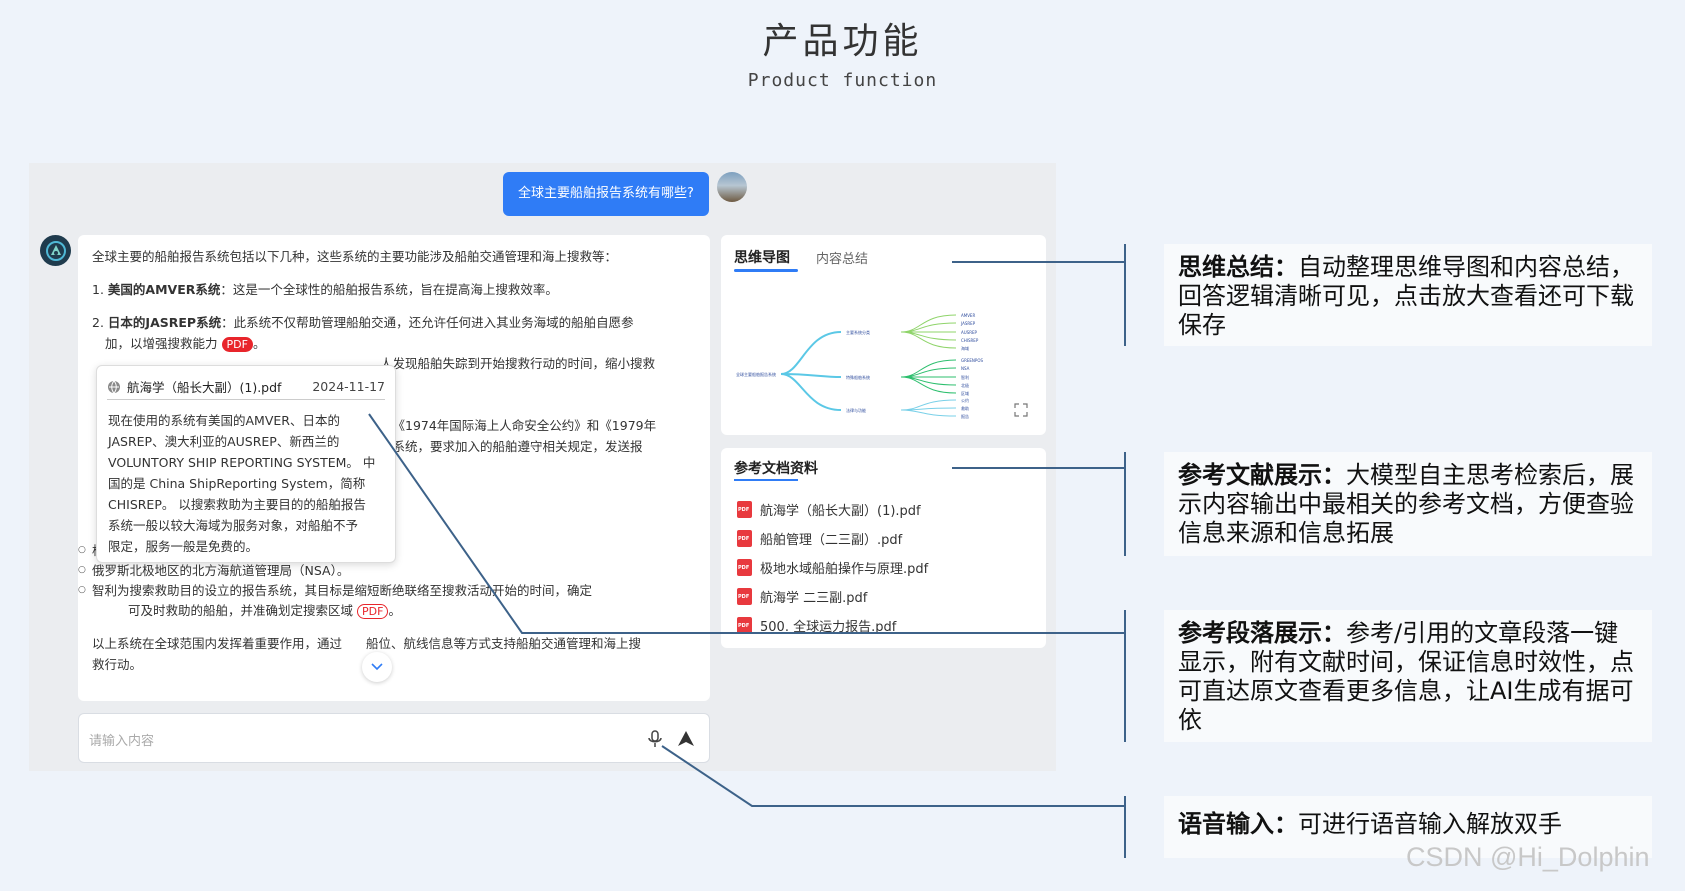 Image resolution: width=1685 pixels, height=891 pixels. Describe the element at coordinates (183, 546) in the screenshot. I see `popup-line: 限定，服务一般是免费的。` at that location.